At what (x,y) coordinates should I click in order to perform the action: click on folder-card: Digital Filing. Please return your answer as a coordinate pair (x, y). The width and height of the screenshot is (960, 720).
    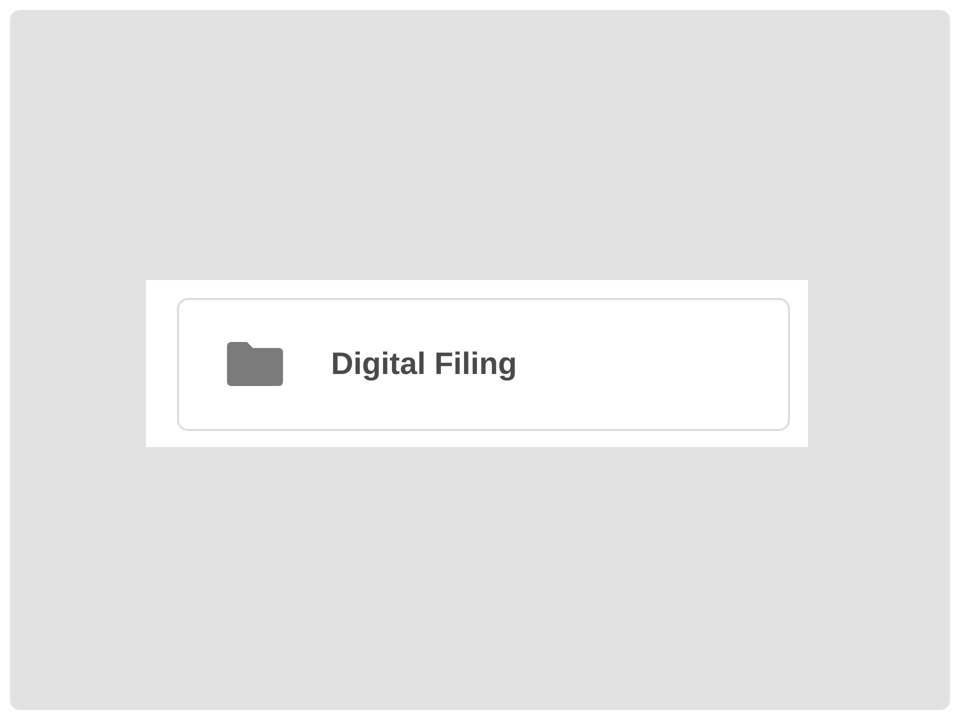
    Looking at the image, I should click on (483, 364).